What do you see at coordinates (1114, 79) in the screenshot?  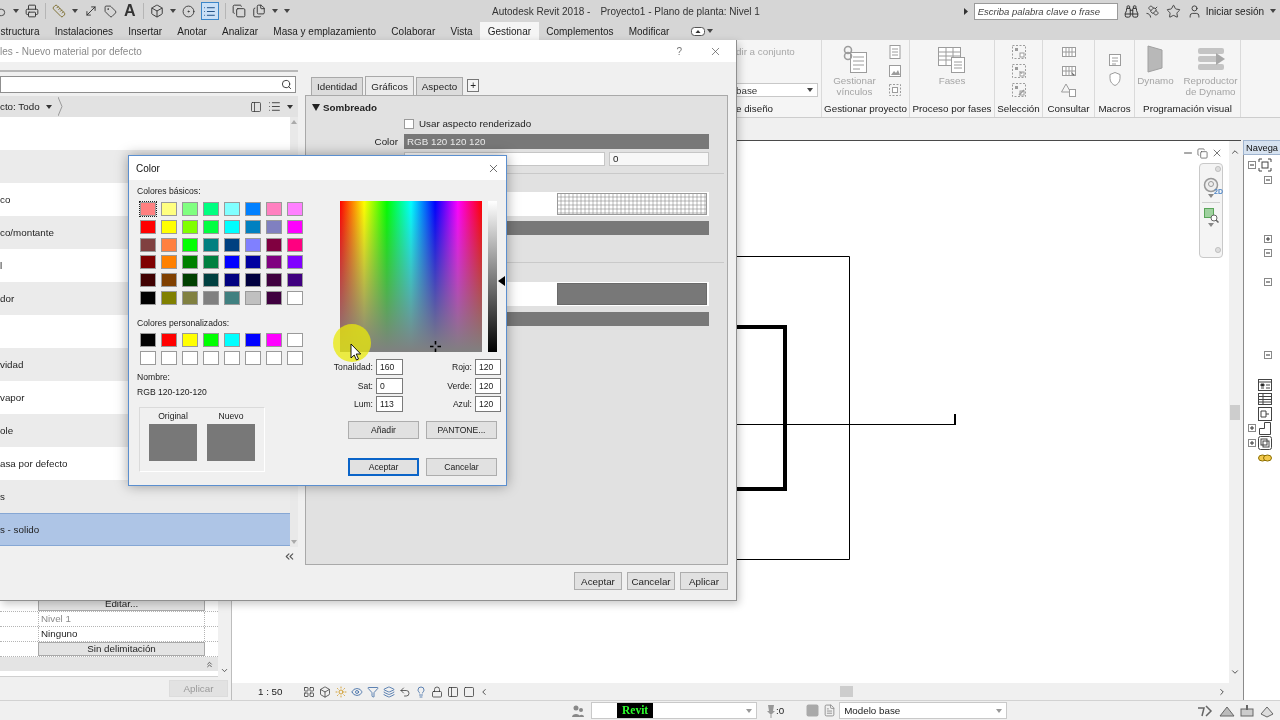 I see `shield-icon` at bounding box center [1114, 79].